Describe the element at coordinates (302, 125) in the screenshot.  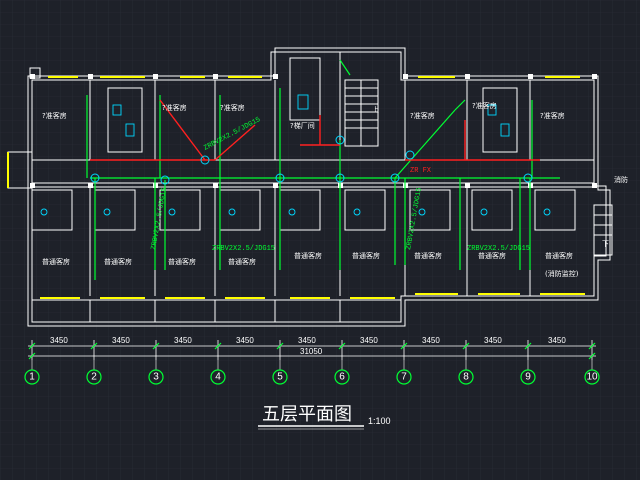
I see `room-label: ?梯厂间` at that location.